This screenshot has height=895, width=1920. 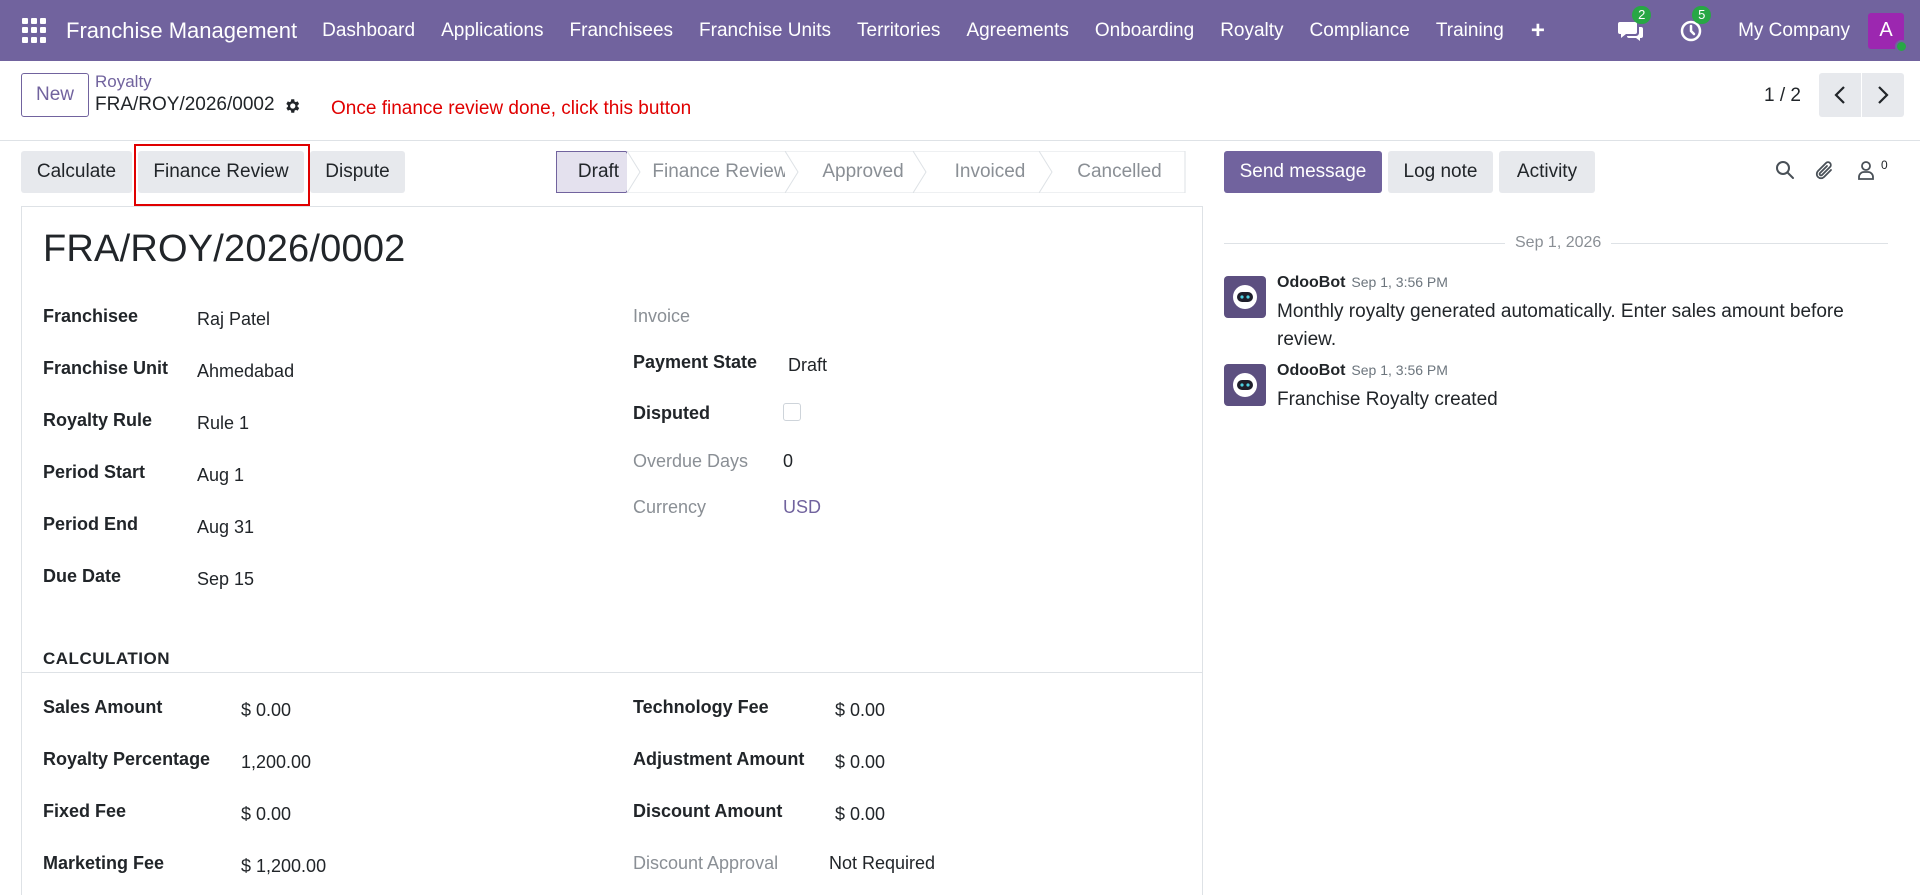 What do you see at coordinates (691, 461) in the screenshot?
I see `overdue-days-label: Overdue Days` at bounding box center [691, 461].